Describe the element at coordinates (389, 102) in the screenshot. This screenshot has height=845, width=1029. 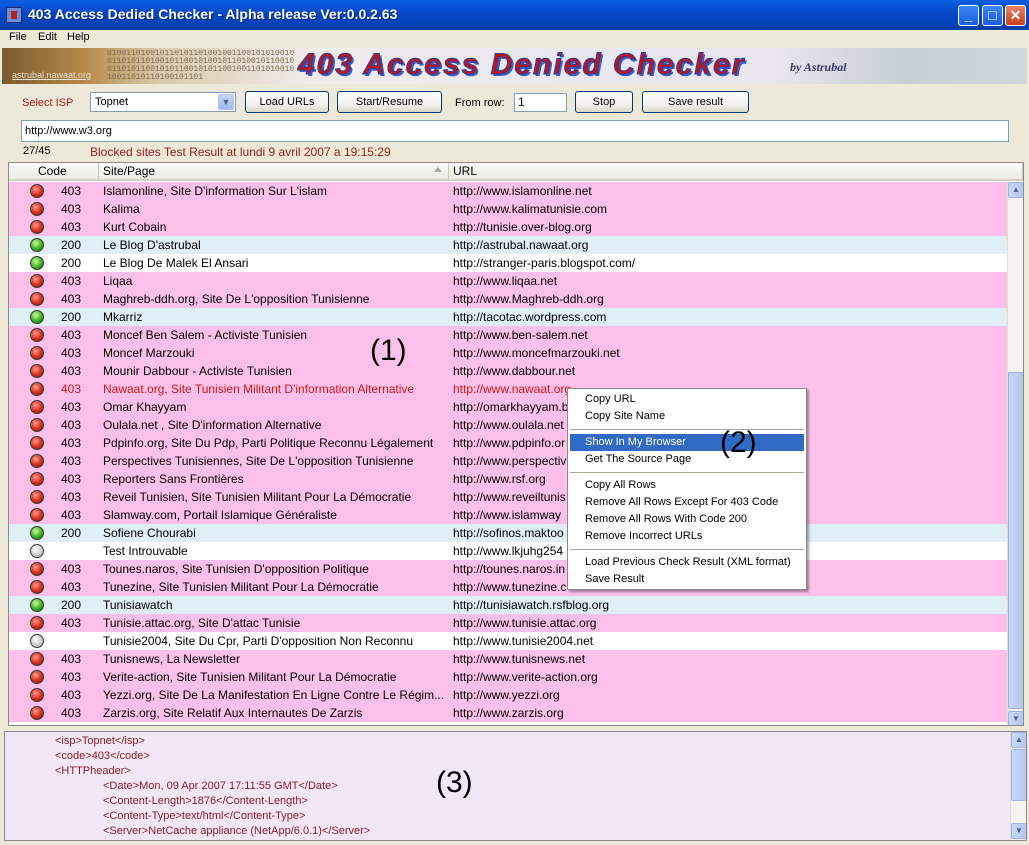
I see `start-resume-button: Start/Resume` at that location.